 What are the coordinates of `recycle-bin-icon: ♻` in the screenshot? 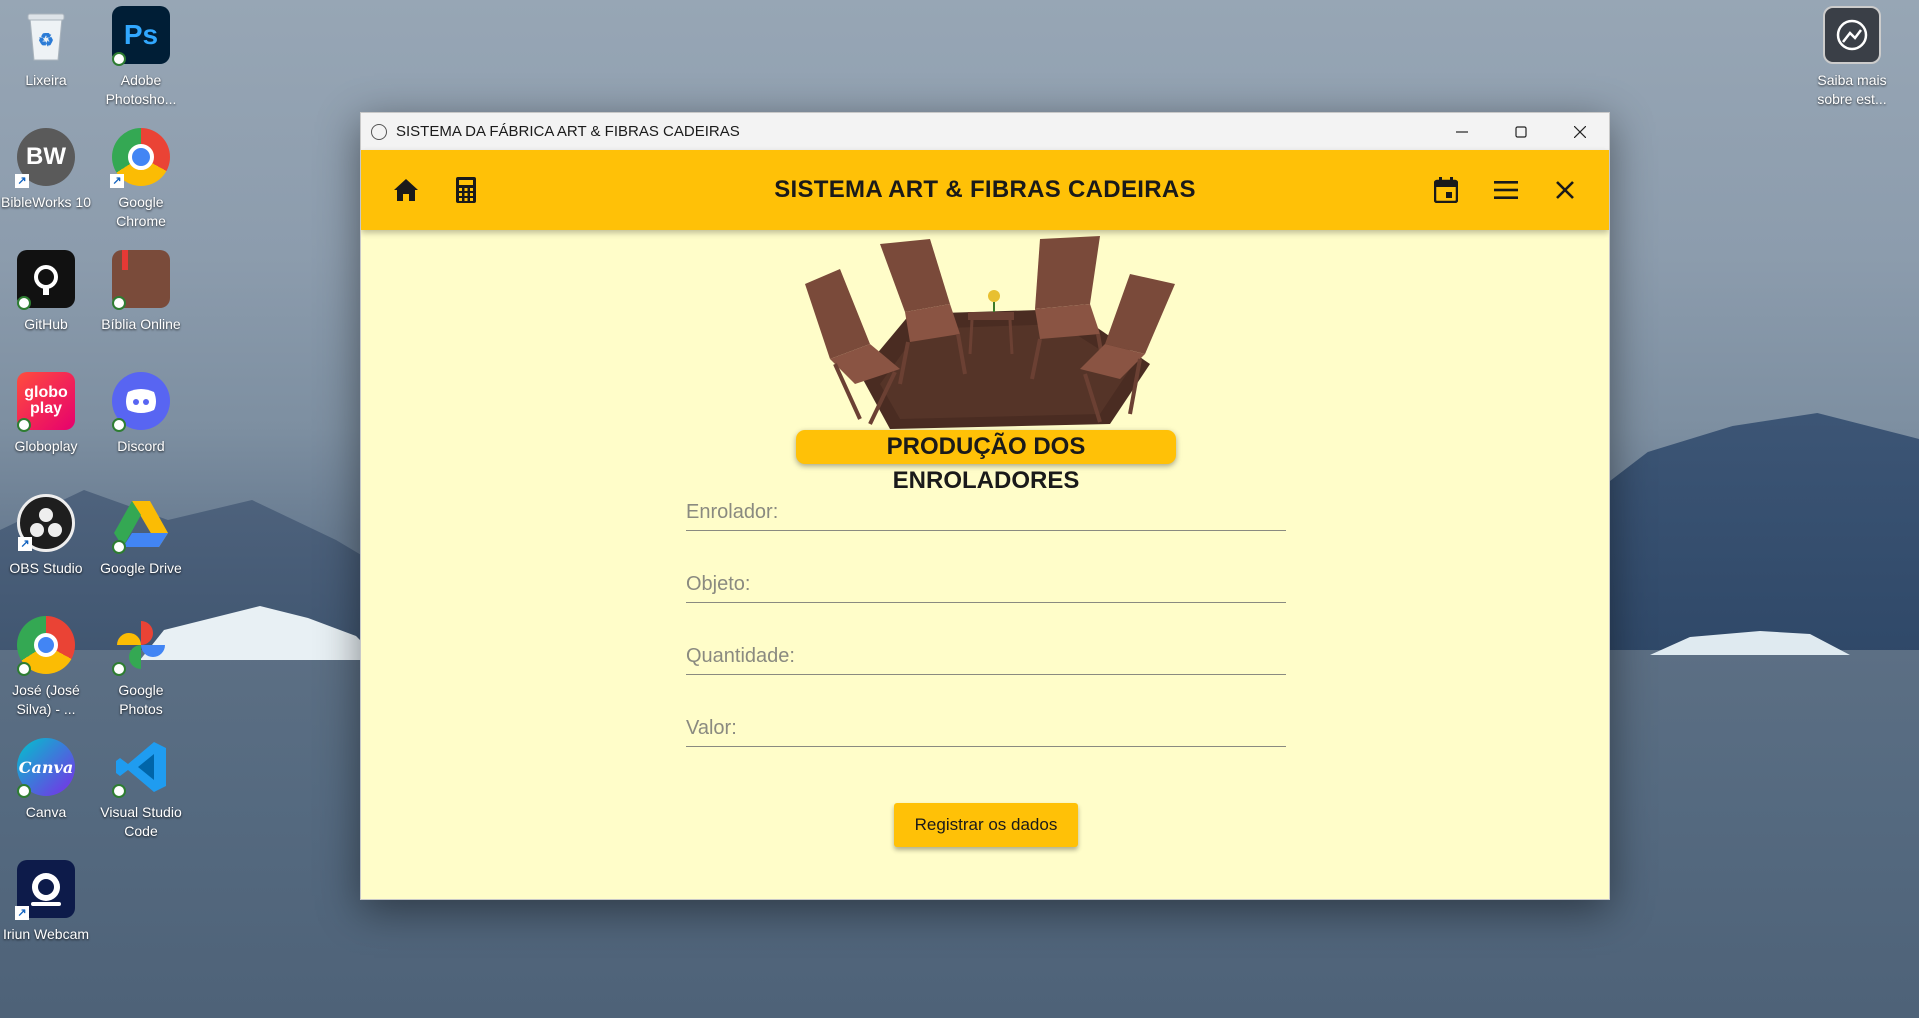 It's located at (46, 35).